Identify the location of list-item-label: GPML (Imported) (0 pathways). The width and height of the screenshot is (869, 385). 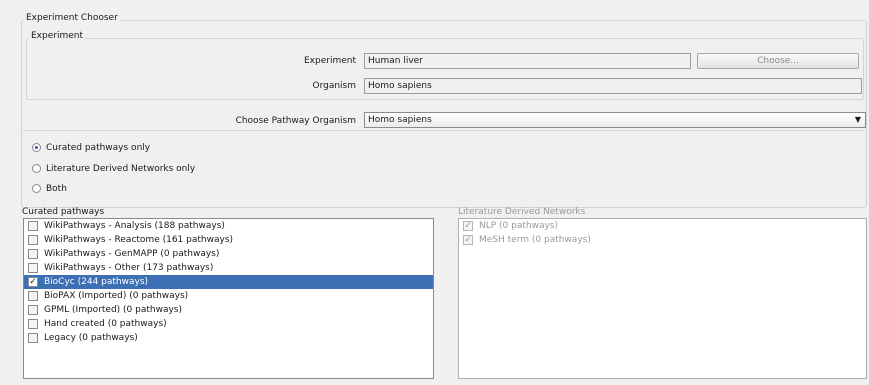
(113, 310).